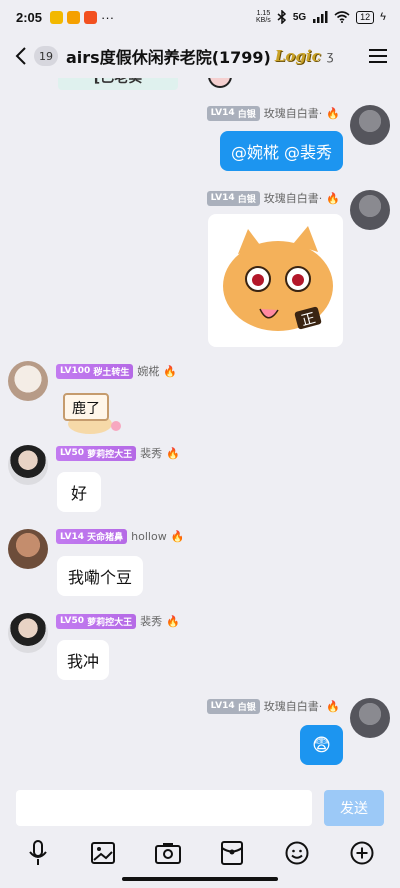  What do you see at coordinates (281, 151) in the screenshot?
I see `message-bubble: @婉椛 @裴秀` at bounding box center [281, 151].